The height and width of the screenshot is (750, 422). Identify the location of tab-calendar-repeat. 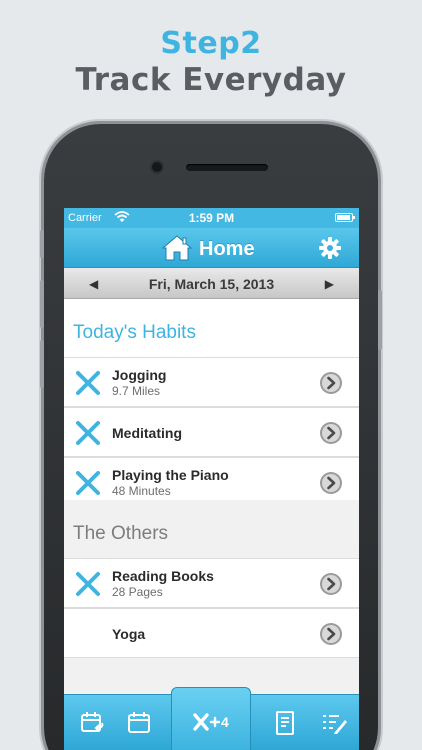
(92, 722).